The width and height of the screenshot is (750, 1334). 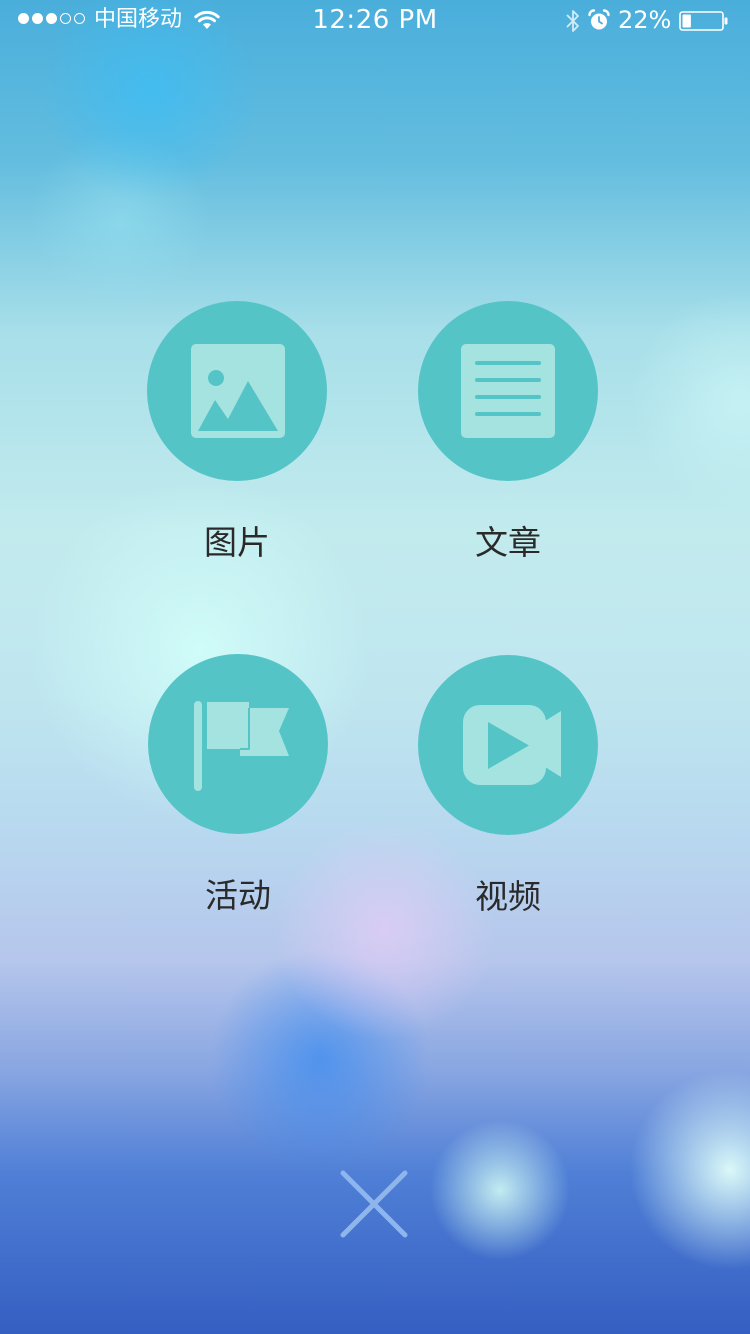 I want to click on menu-item-video: 视频, so click(x=508, y=785).